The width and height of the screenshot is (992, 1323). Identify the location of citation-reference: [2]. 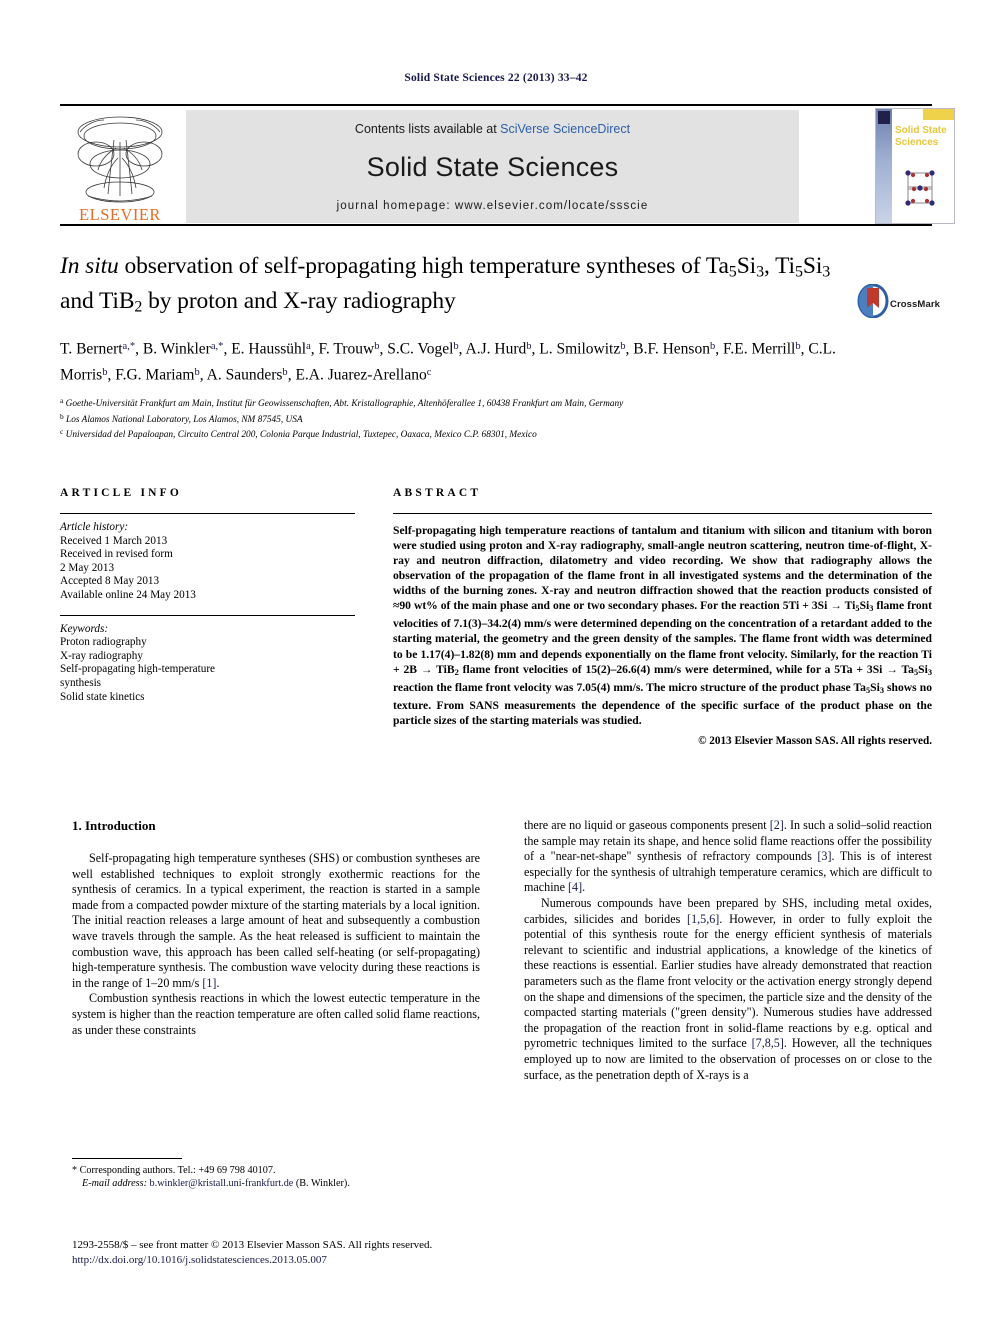
(777, 825).